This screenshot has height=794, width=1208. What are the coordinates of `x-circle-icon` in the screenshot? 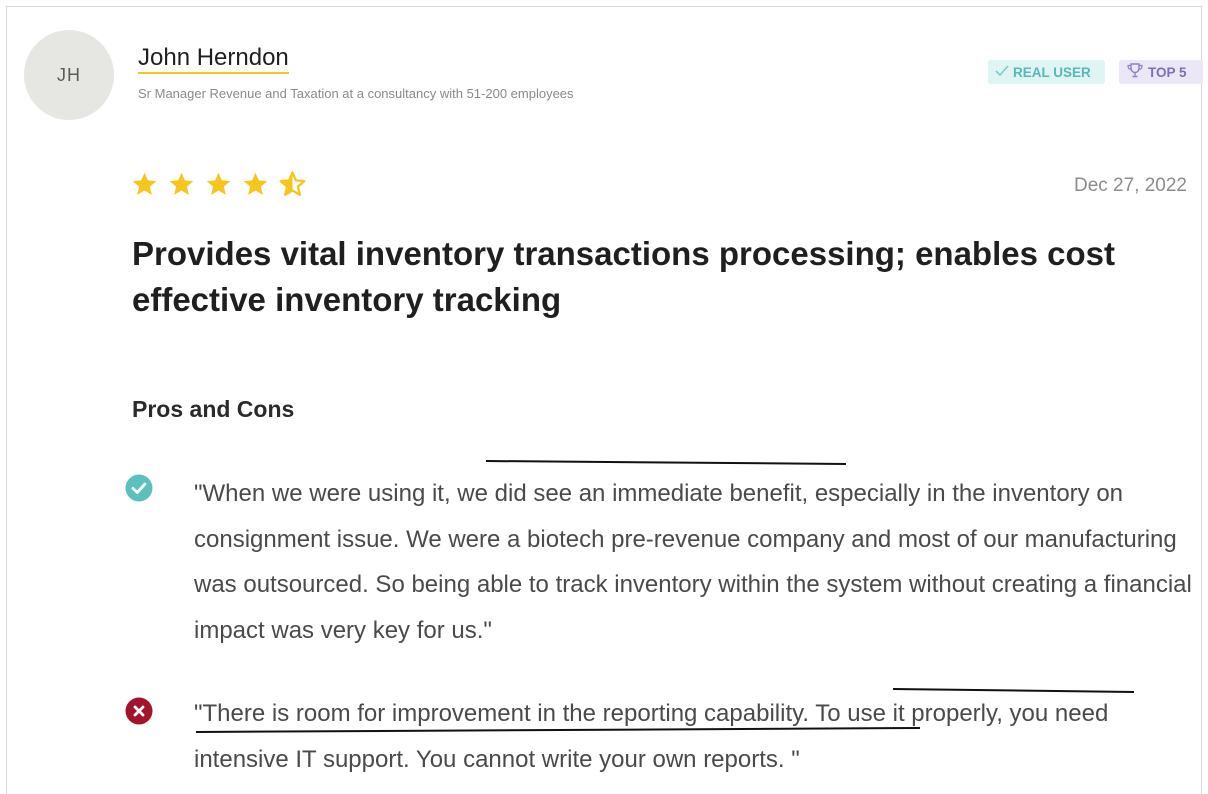 It's located at (139, 711).